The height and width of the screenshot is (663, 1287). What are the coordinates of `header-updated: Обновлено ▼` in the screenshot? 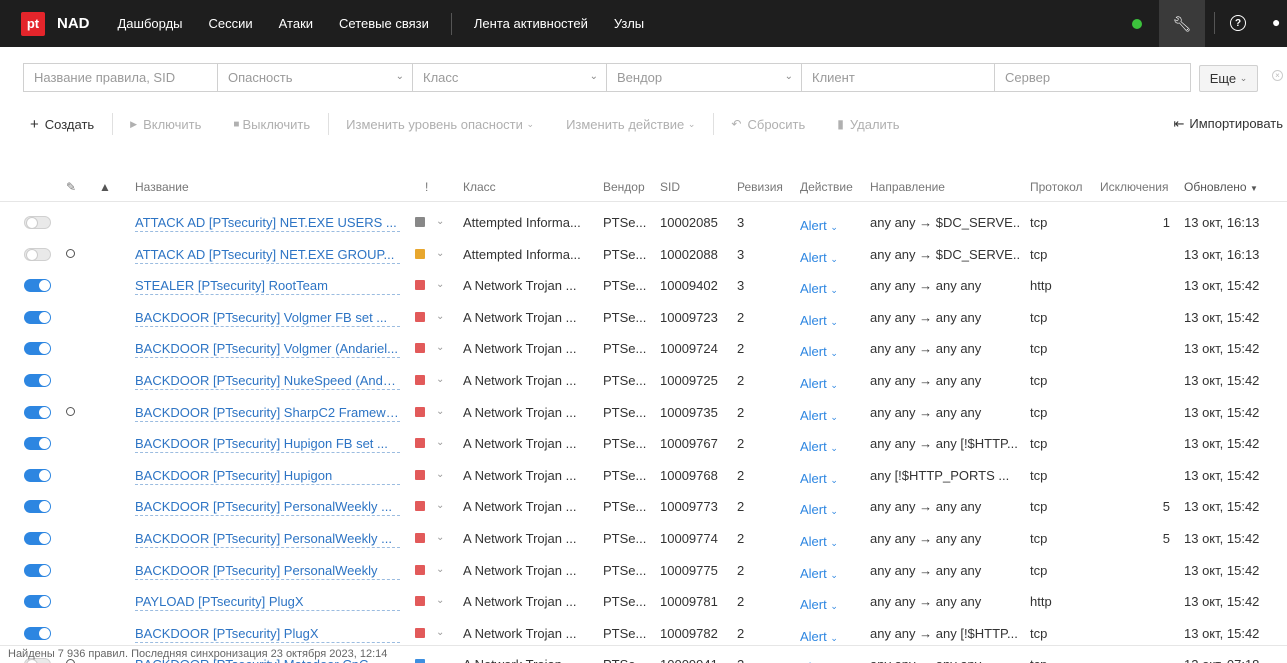 It's located at (1221, 187).